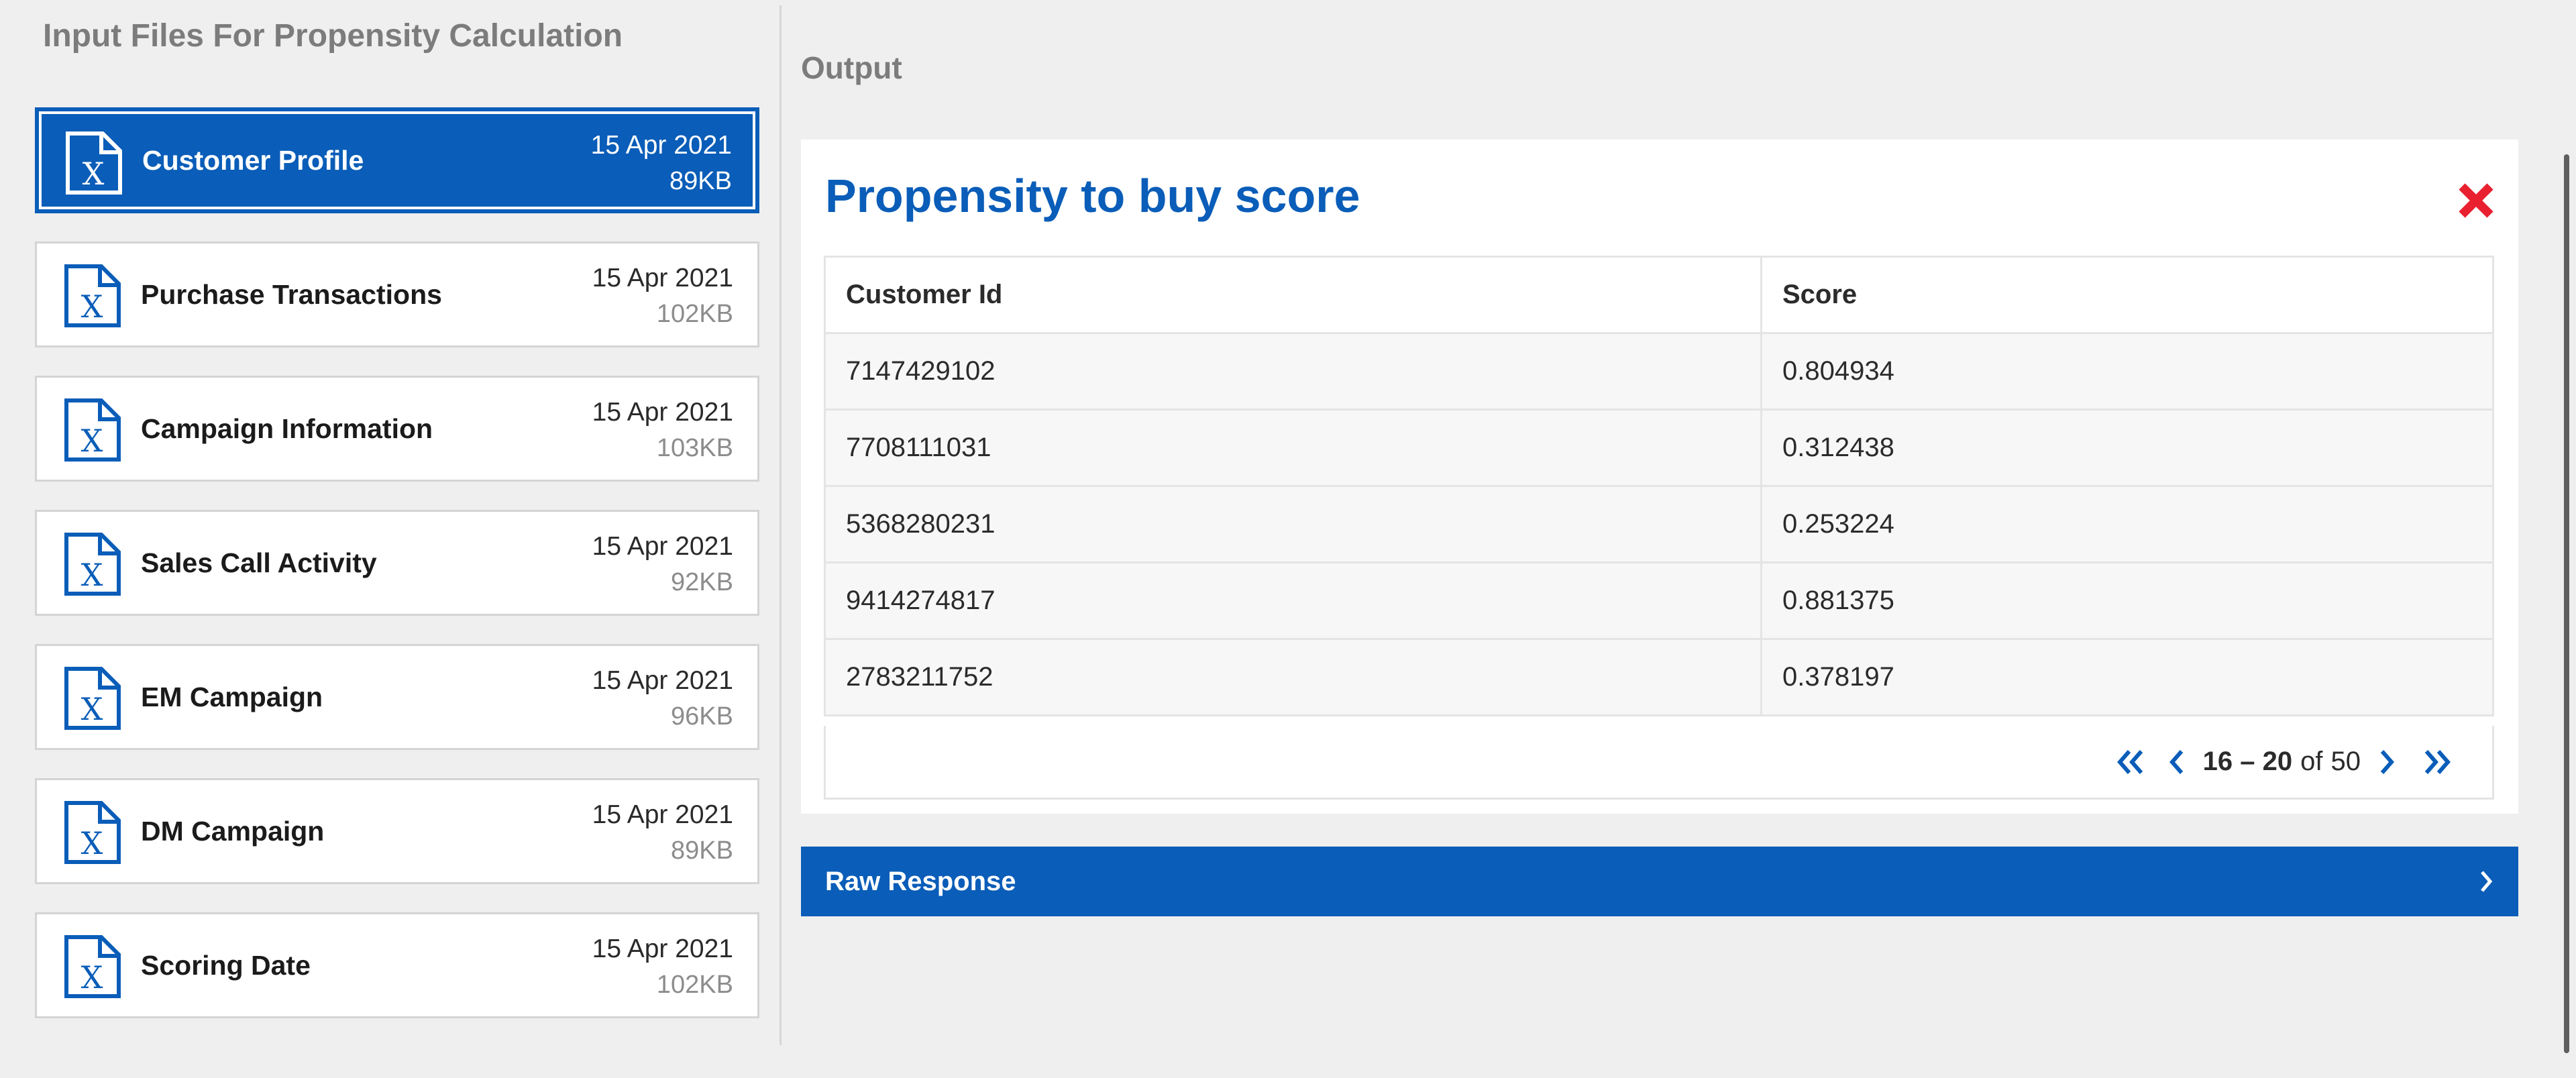 The width and height of the screenshot is (2576, 1078). What do you see at coordinates (2127, 601) in the screenshot?
I see `score-cell: 0.881375` at bounding box center [2127, 601].